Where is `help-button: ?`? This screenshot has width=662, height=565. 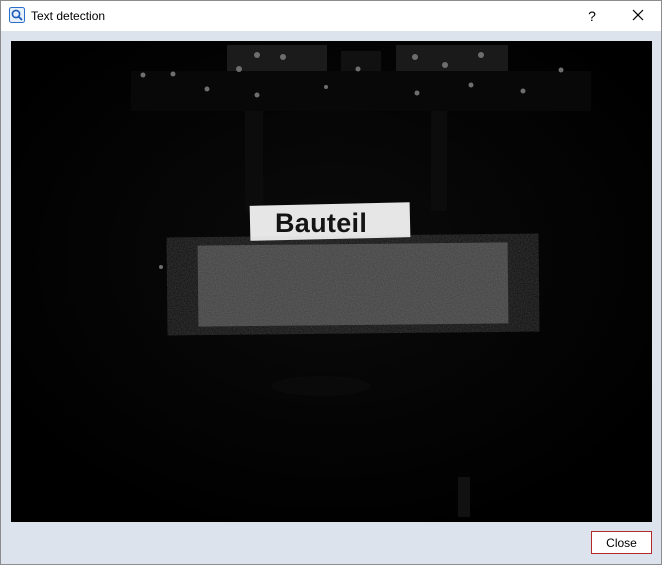
help-button: ? is located at coordinates (592, 16).